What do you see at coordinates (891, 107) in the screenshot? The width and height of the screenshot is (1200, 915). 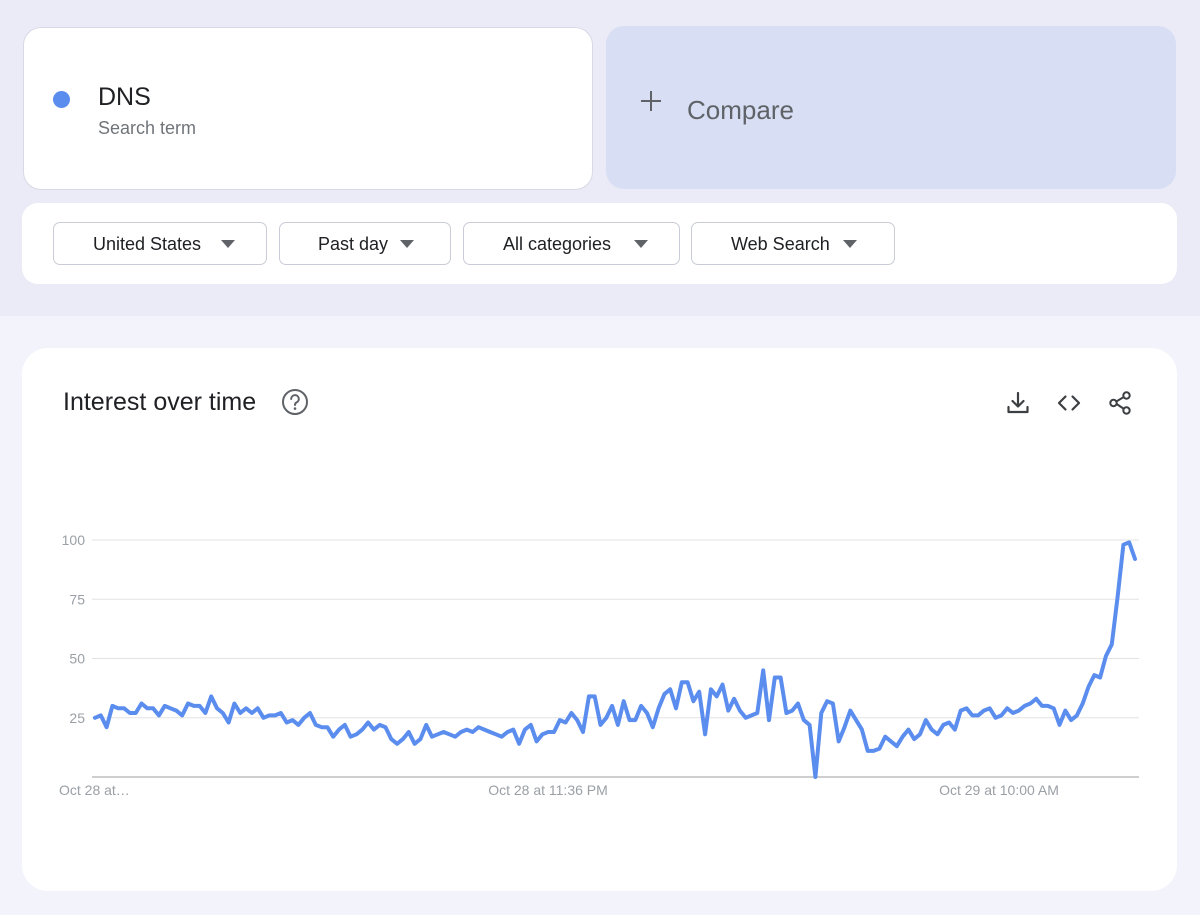 I see `compare-button: Compare` at bounding box center [891, 107].